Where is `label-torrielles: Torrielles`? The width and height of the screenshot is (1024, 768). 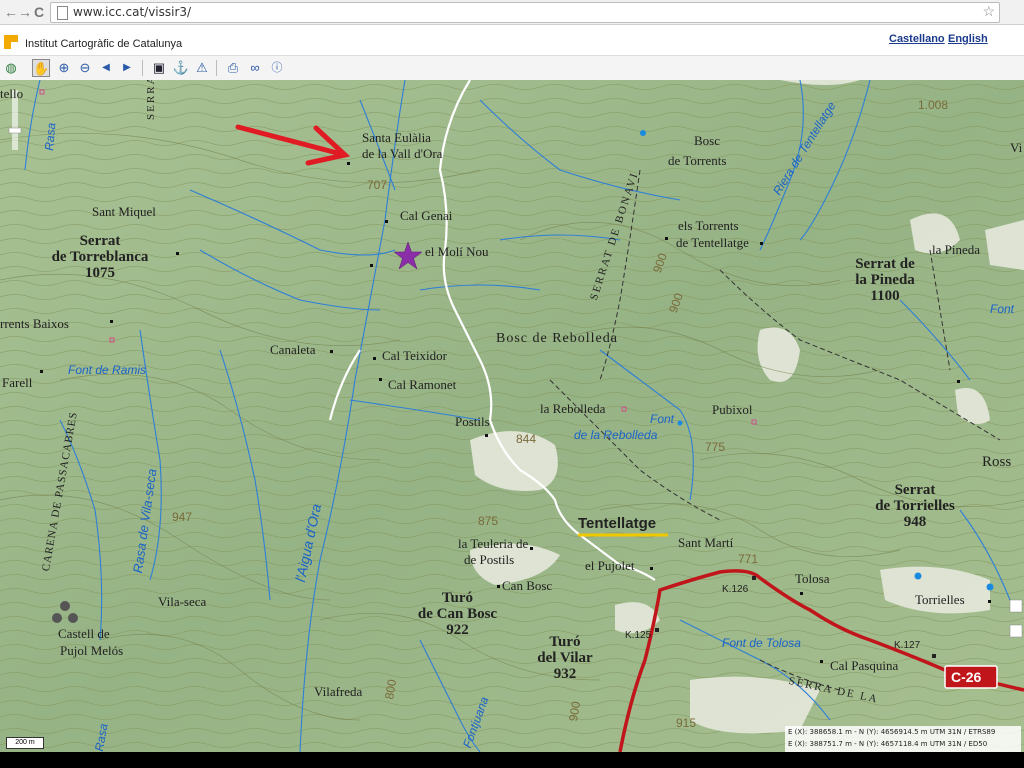
label-torrielles: Torrielles is located at coordinates (940, 599).